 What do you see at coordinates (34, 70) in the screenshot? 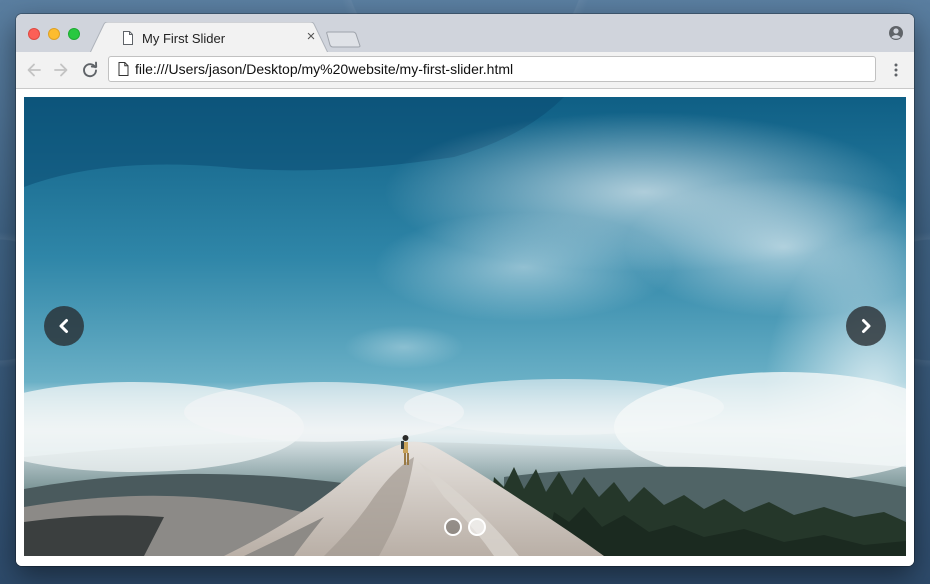
I see `back-arrow-icon` at bounding box center [34, 70].